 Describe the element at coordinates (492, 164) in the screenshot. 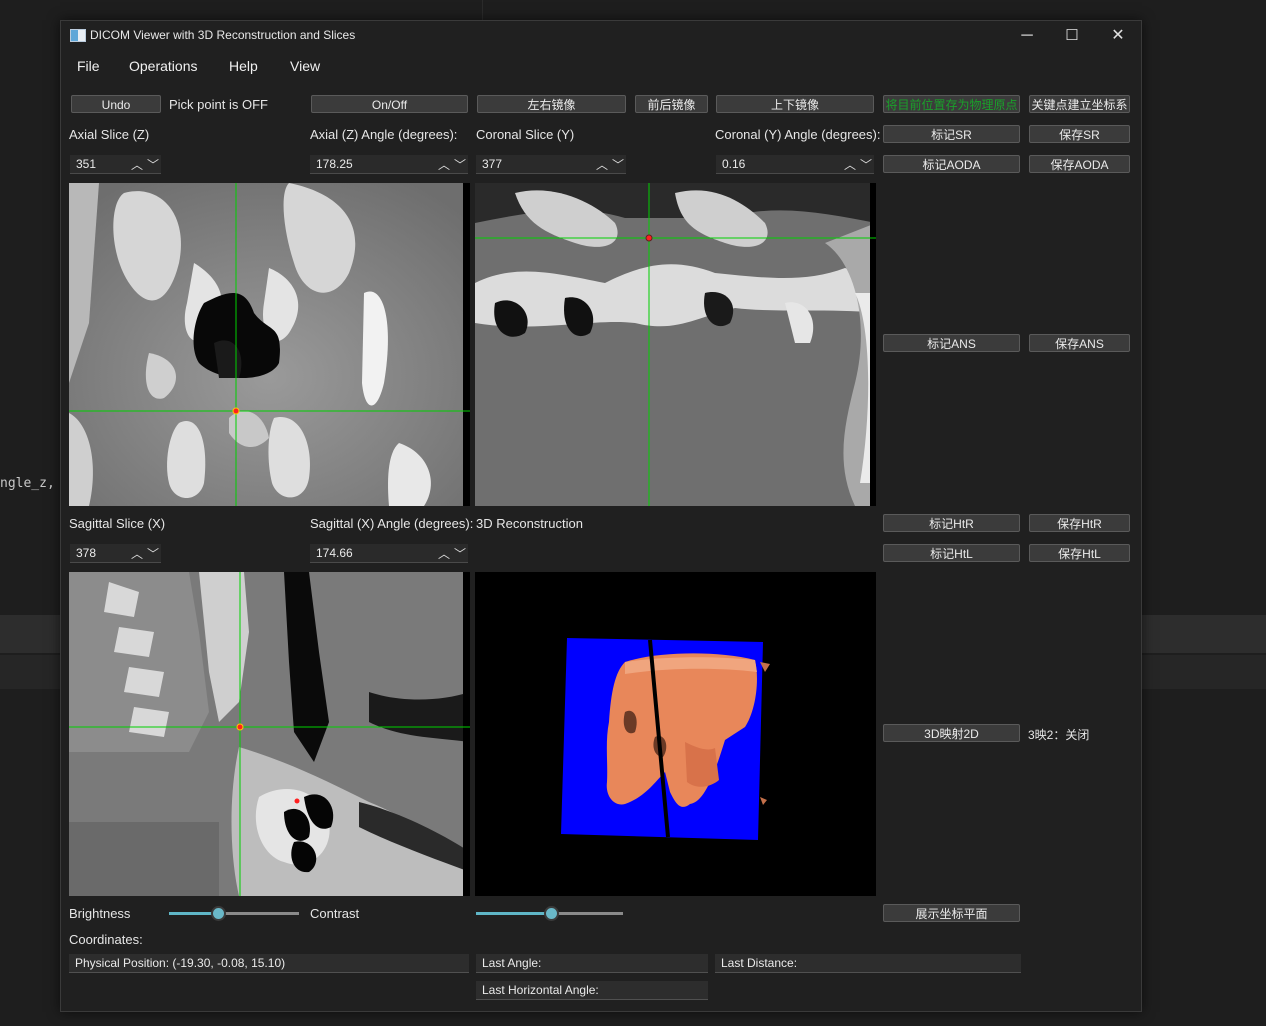

I see `coronal-slice-value: 377` at that location.